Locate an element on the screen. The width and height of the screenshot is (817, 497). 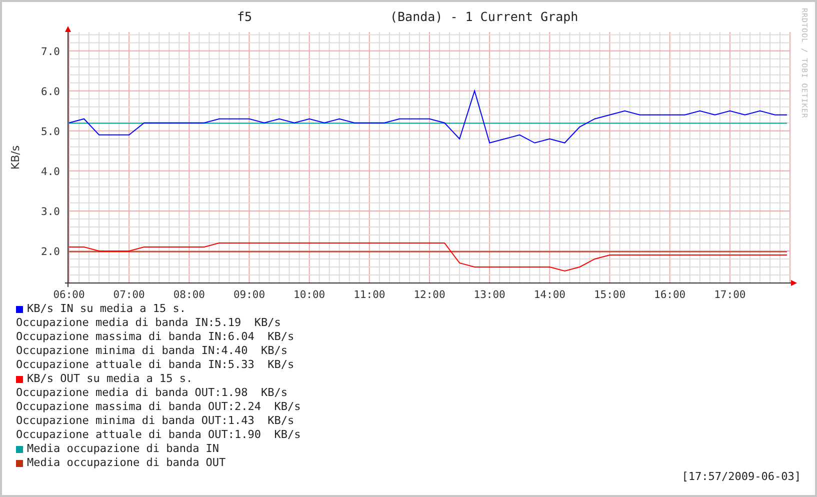
axis-tick-label: 07:00 is located at coordinates (129, 295).